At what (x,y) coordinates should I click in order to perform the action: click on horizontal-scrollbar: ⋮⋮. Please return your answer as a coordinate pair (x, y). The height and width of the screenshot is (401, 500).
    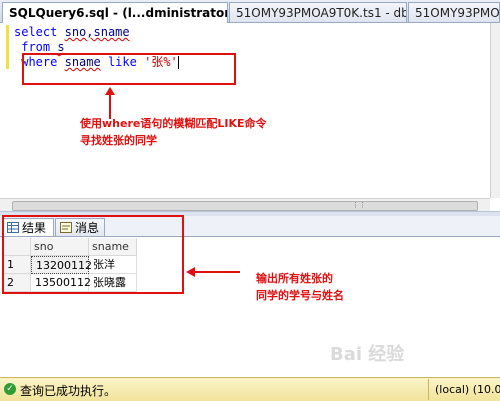
    Looking at the image, I should click on (245, 204).